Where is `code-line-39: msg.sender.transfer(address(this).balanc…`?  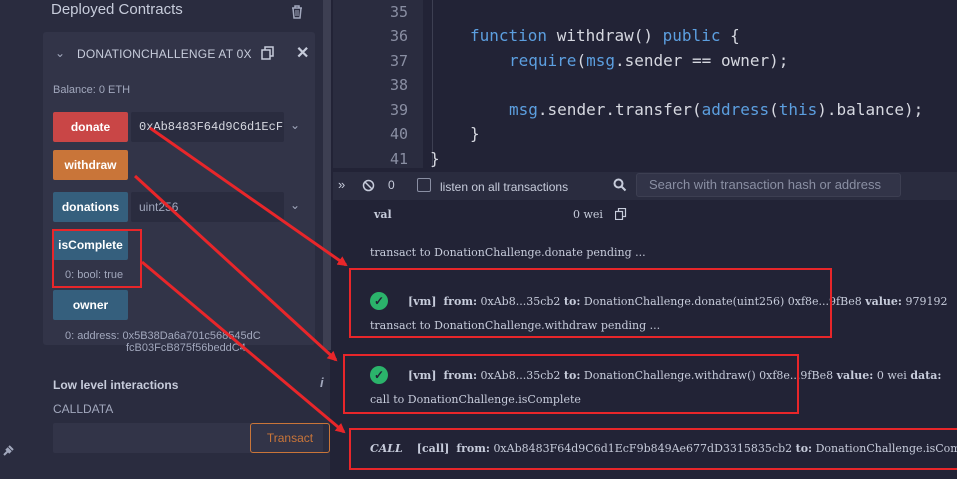
code-line-39: msg.sender.transfer(address(this).balanc… is located at coordinates (716, 109).